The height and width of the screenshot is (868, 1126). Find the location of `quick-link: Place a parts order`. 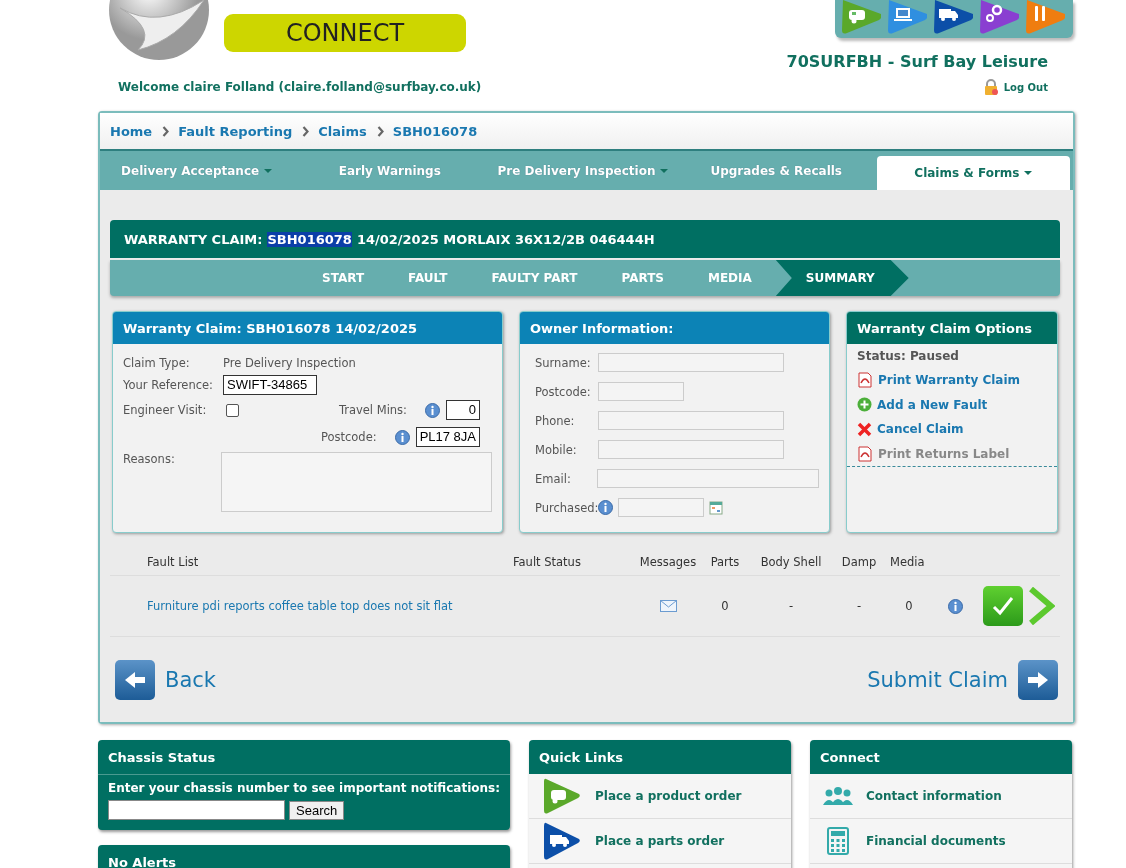

quick-link: Place a parts order is located at coordinates (660, 841).